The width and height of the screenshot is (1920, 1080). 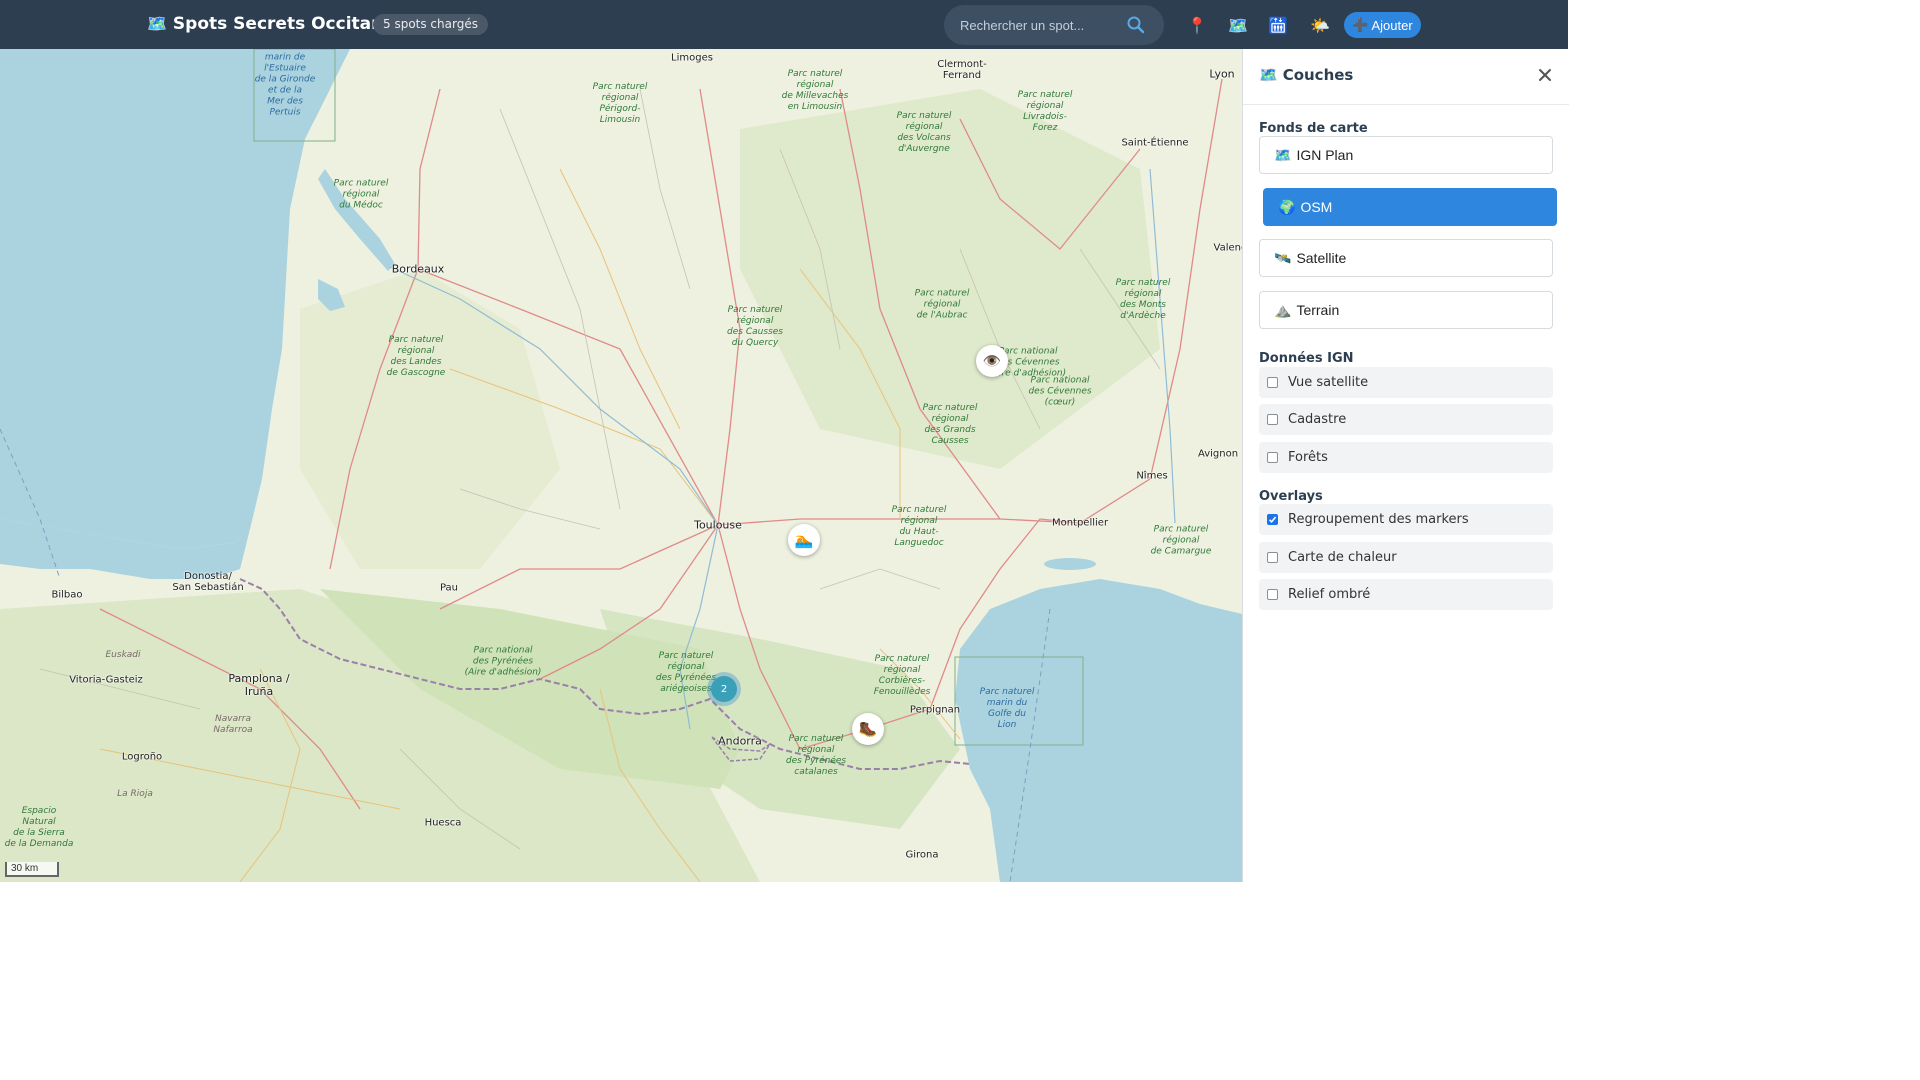 I want to click on add-spot-label: Ajouter, so click(x=1392, y=25).